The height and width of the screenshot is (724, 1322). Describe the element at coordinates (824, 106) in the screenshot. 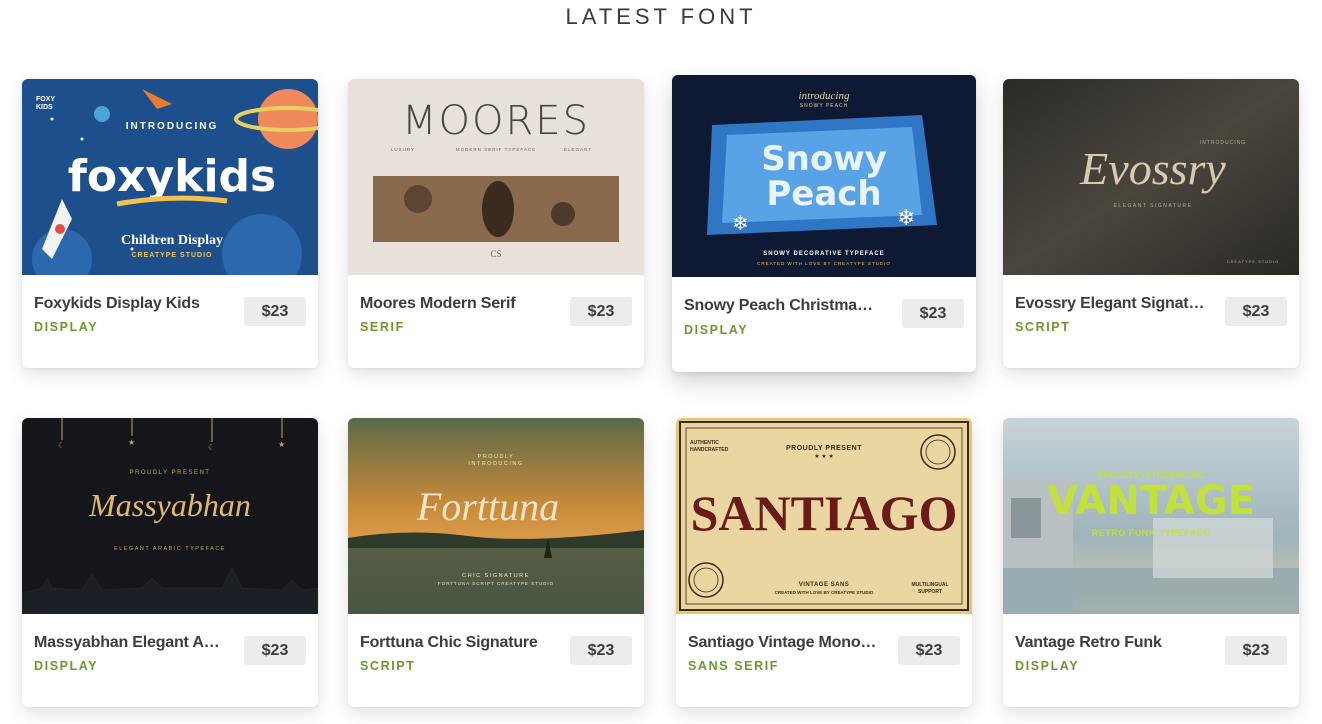

I see `svg-text: SNOWY PEACH` at that location.